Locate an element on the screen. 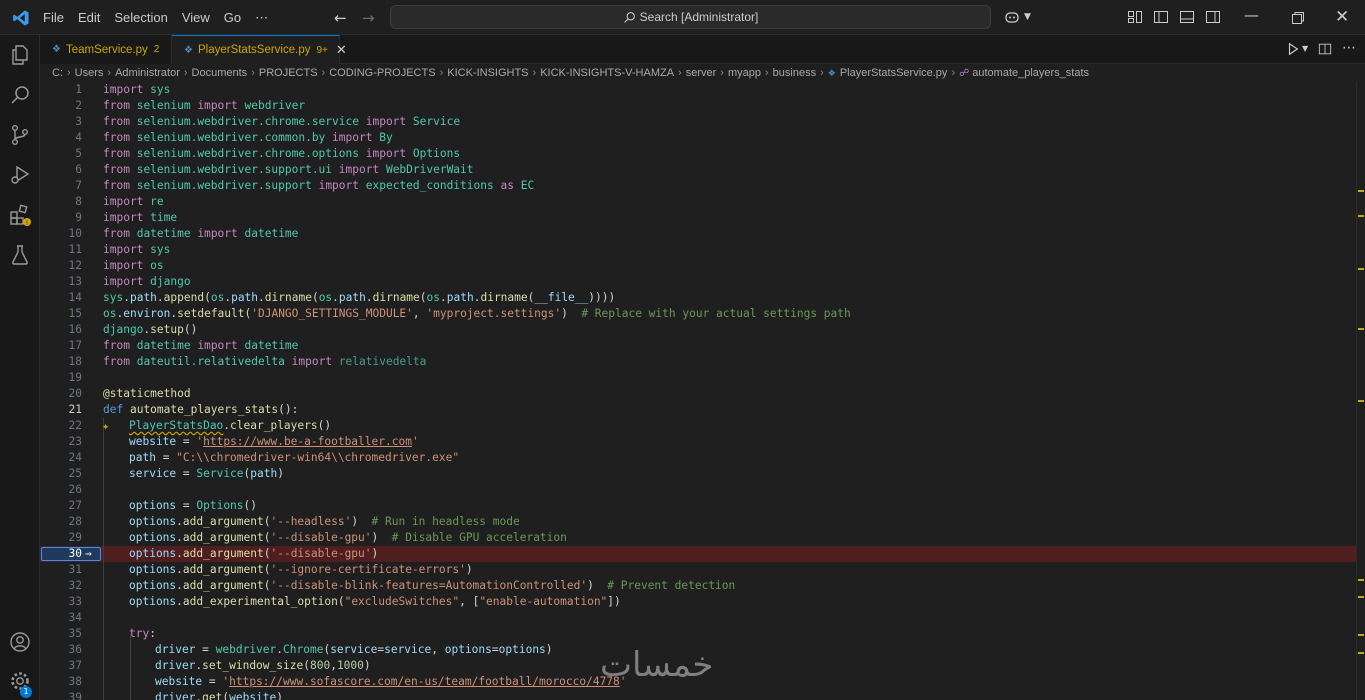 This screenshot has width=1365, height=700. back-arrow-icon: ← is located at coordinates (340, 18).